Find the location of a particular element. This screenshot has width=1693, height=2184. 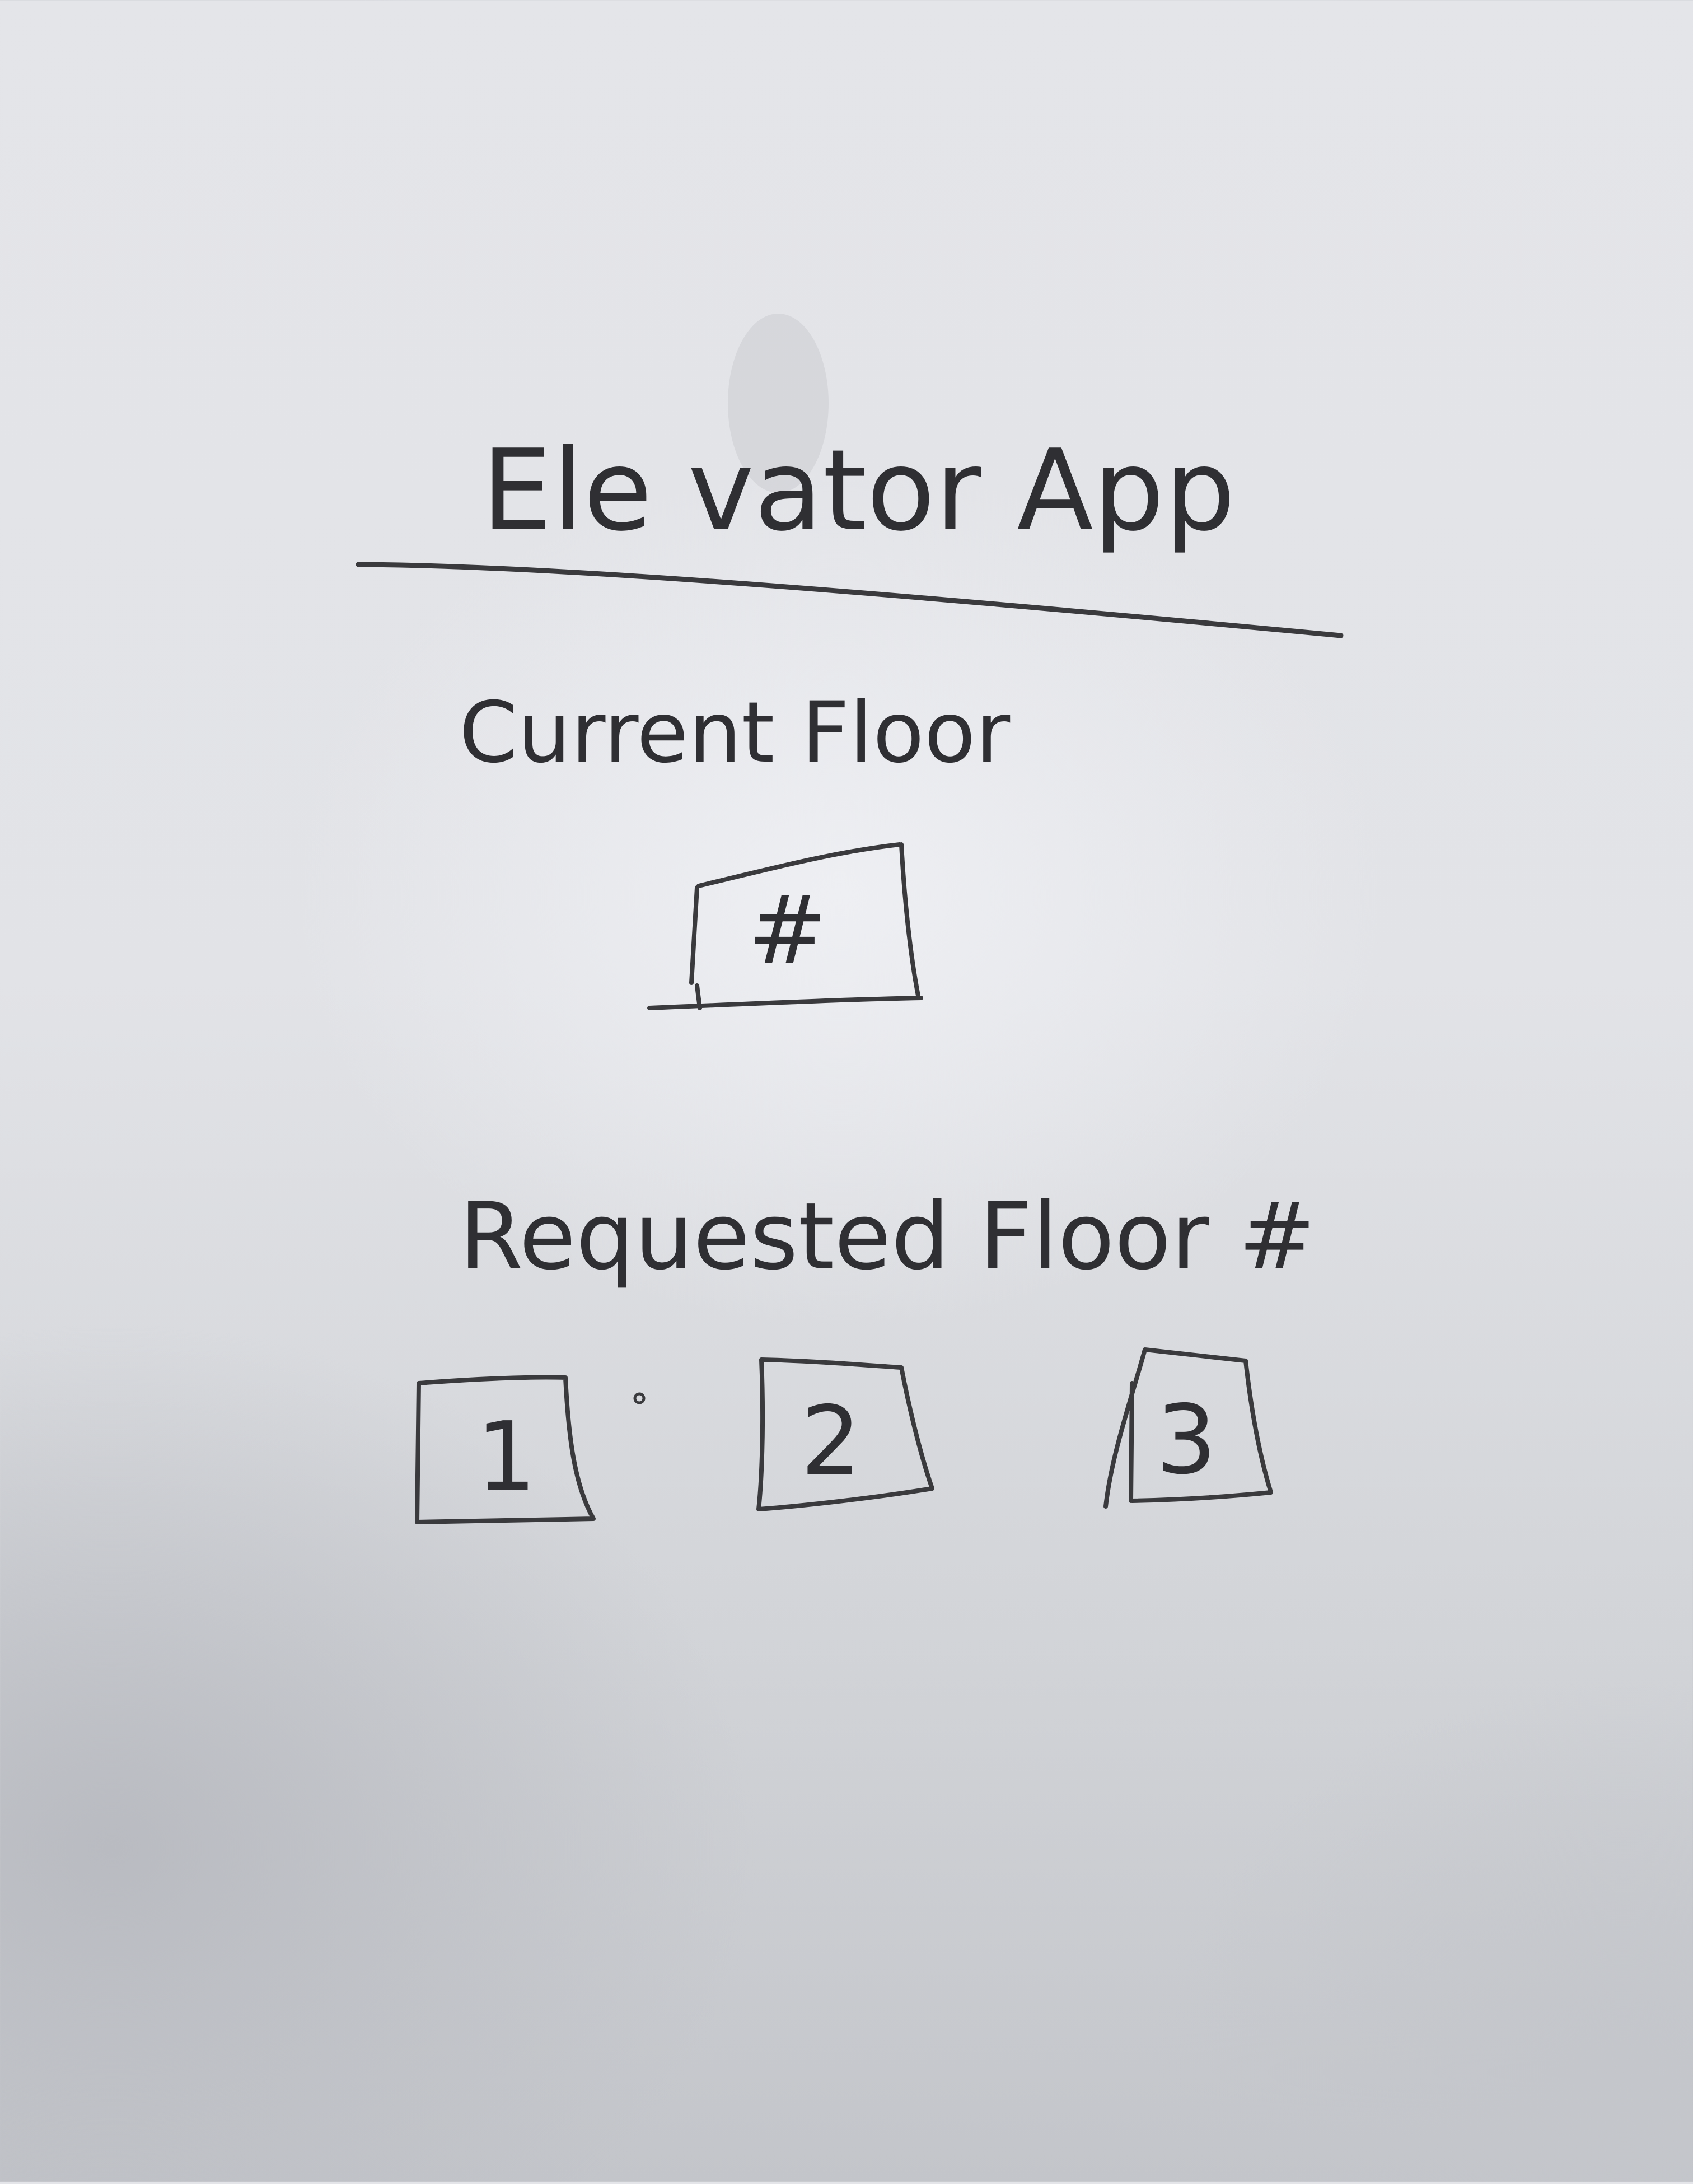

current-floor-label: Current Floor is located at coordinates (735, 733).